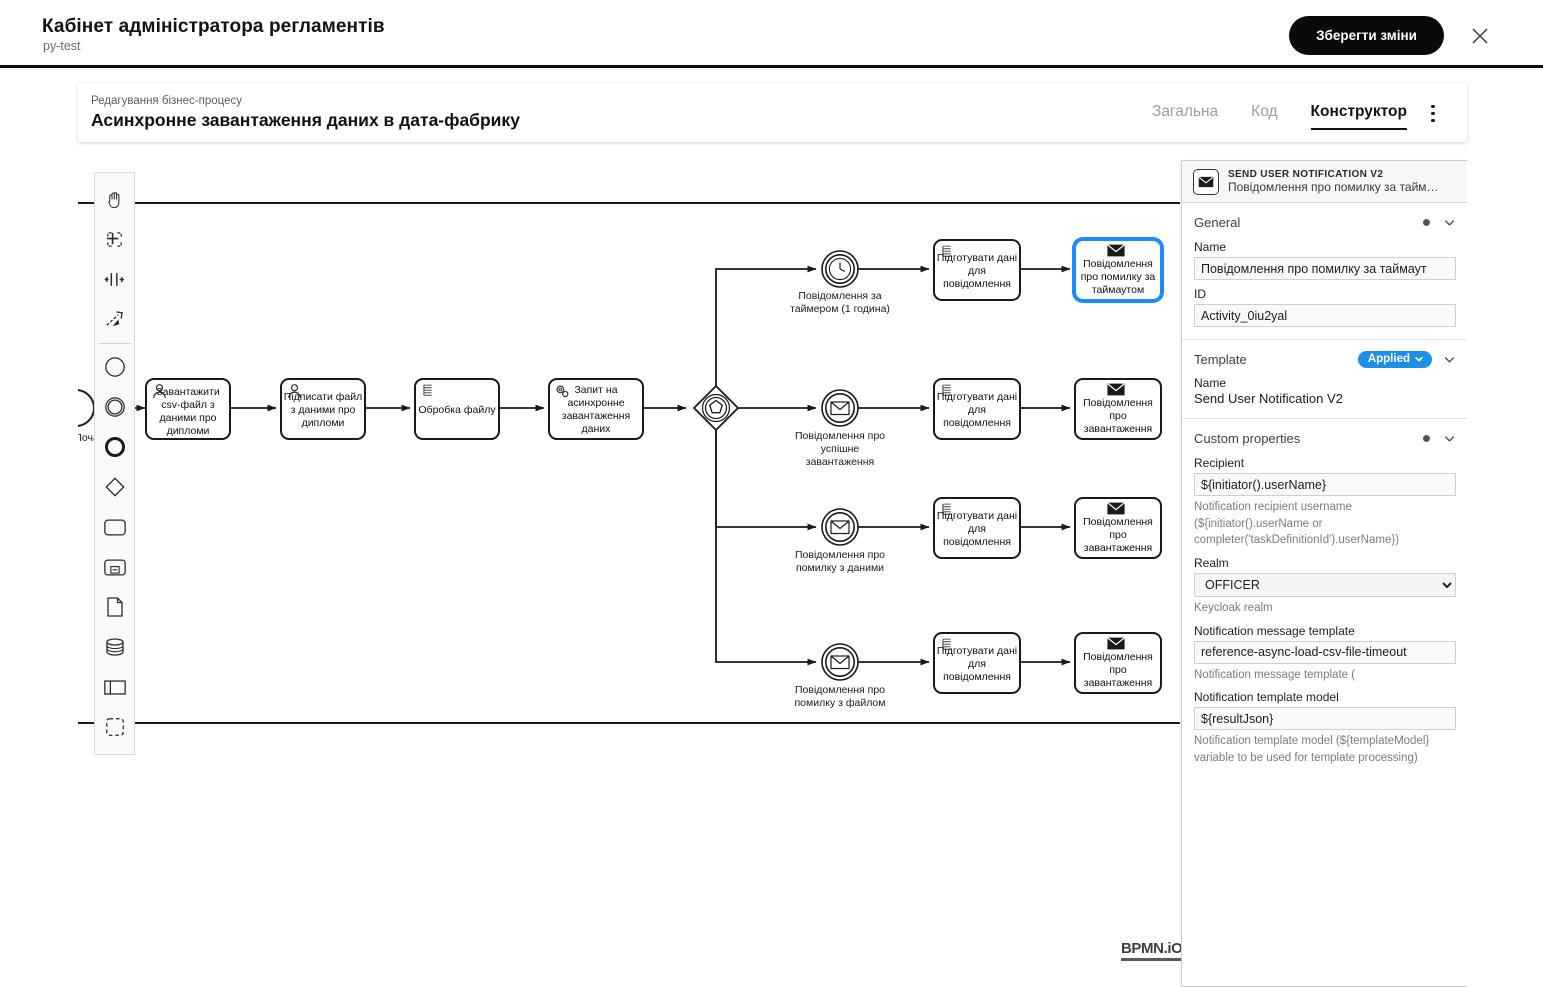 The height and width of the screenshot is (987, 1543). Describe the element at coordinates (427, 390) in the screenshot. I see `script-task-icon` at that location.